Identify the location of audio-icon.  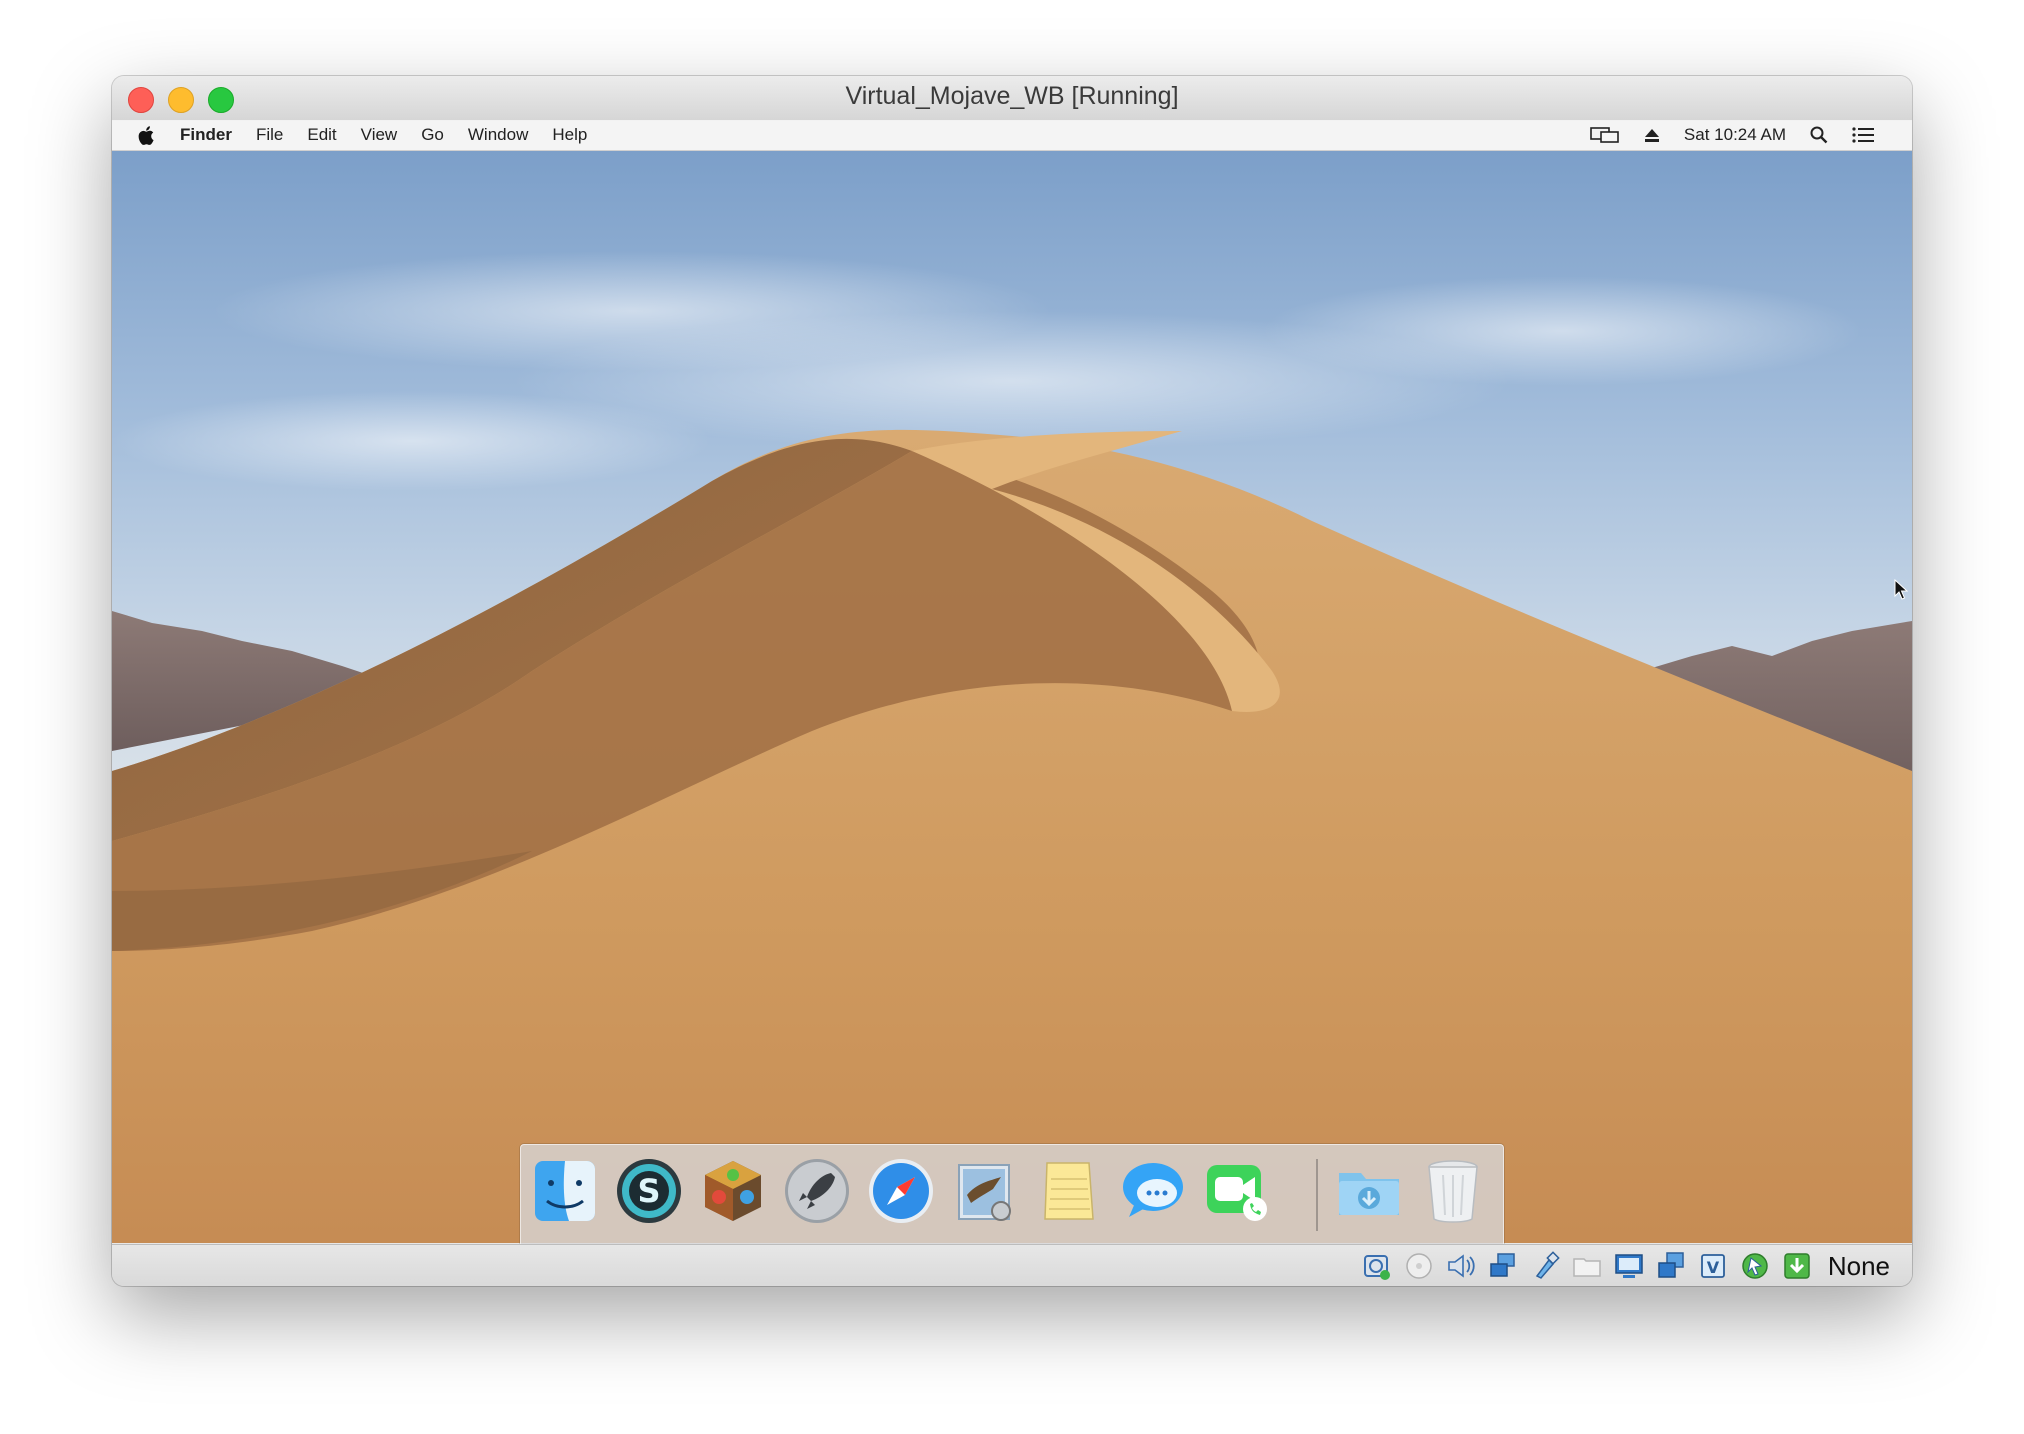
(1461, 1266).